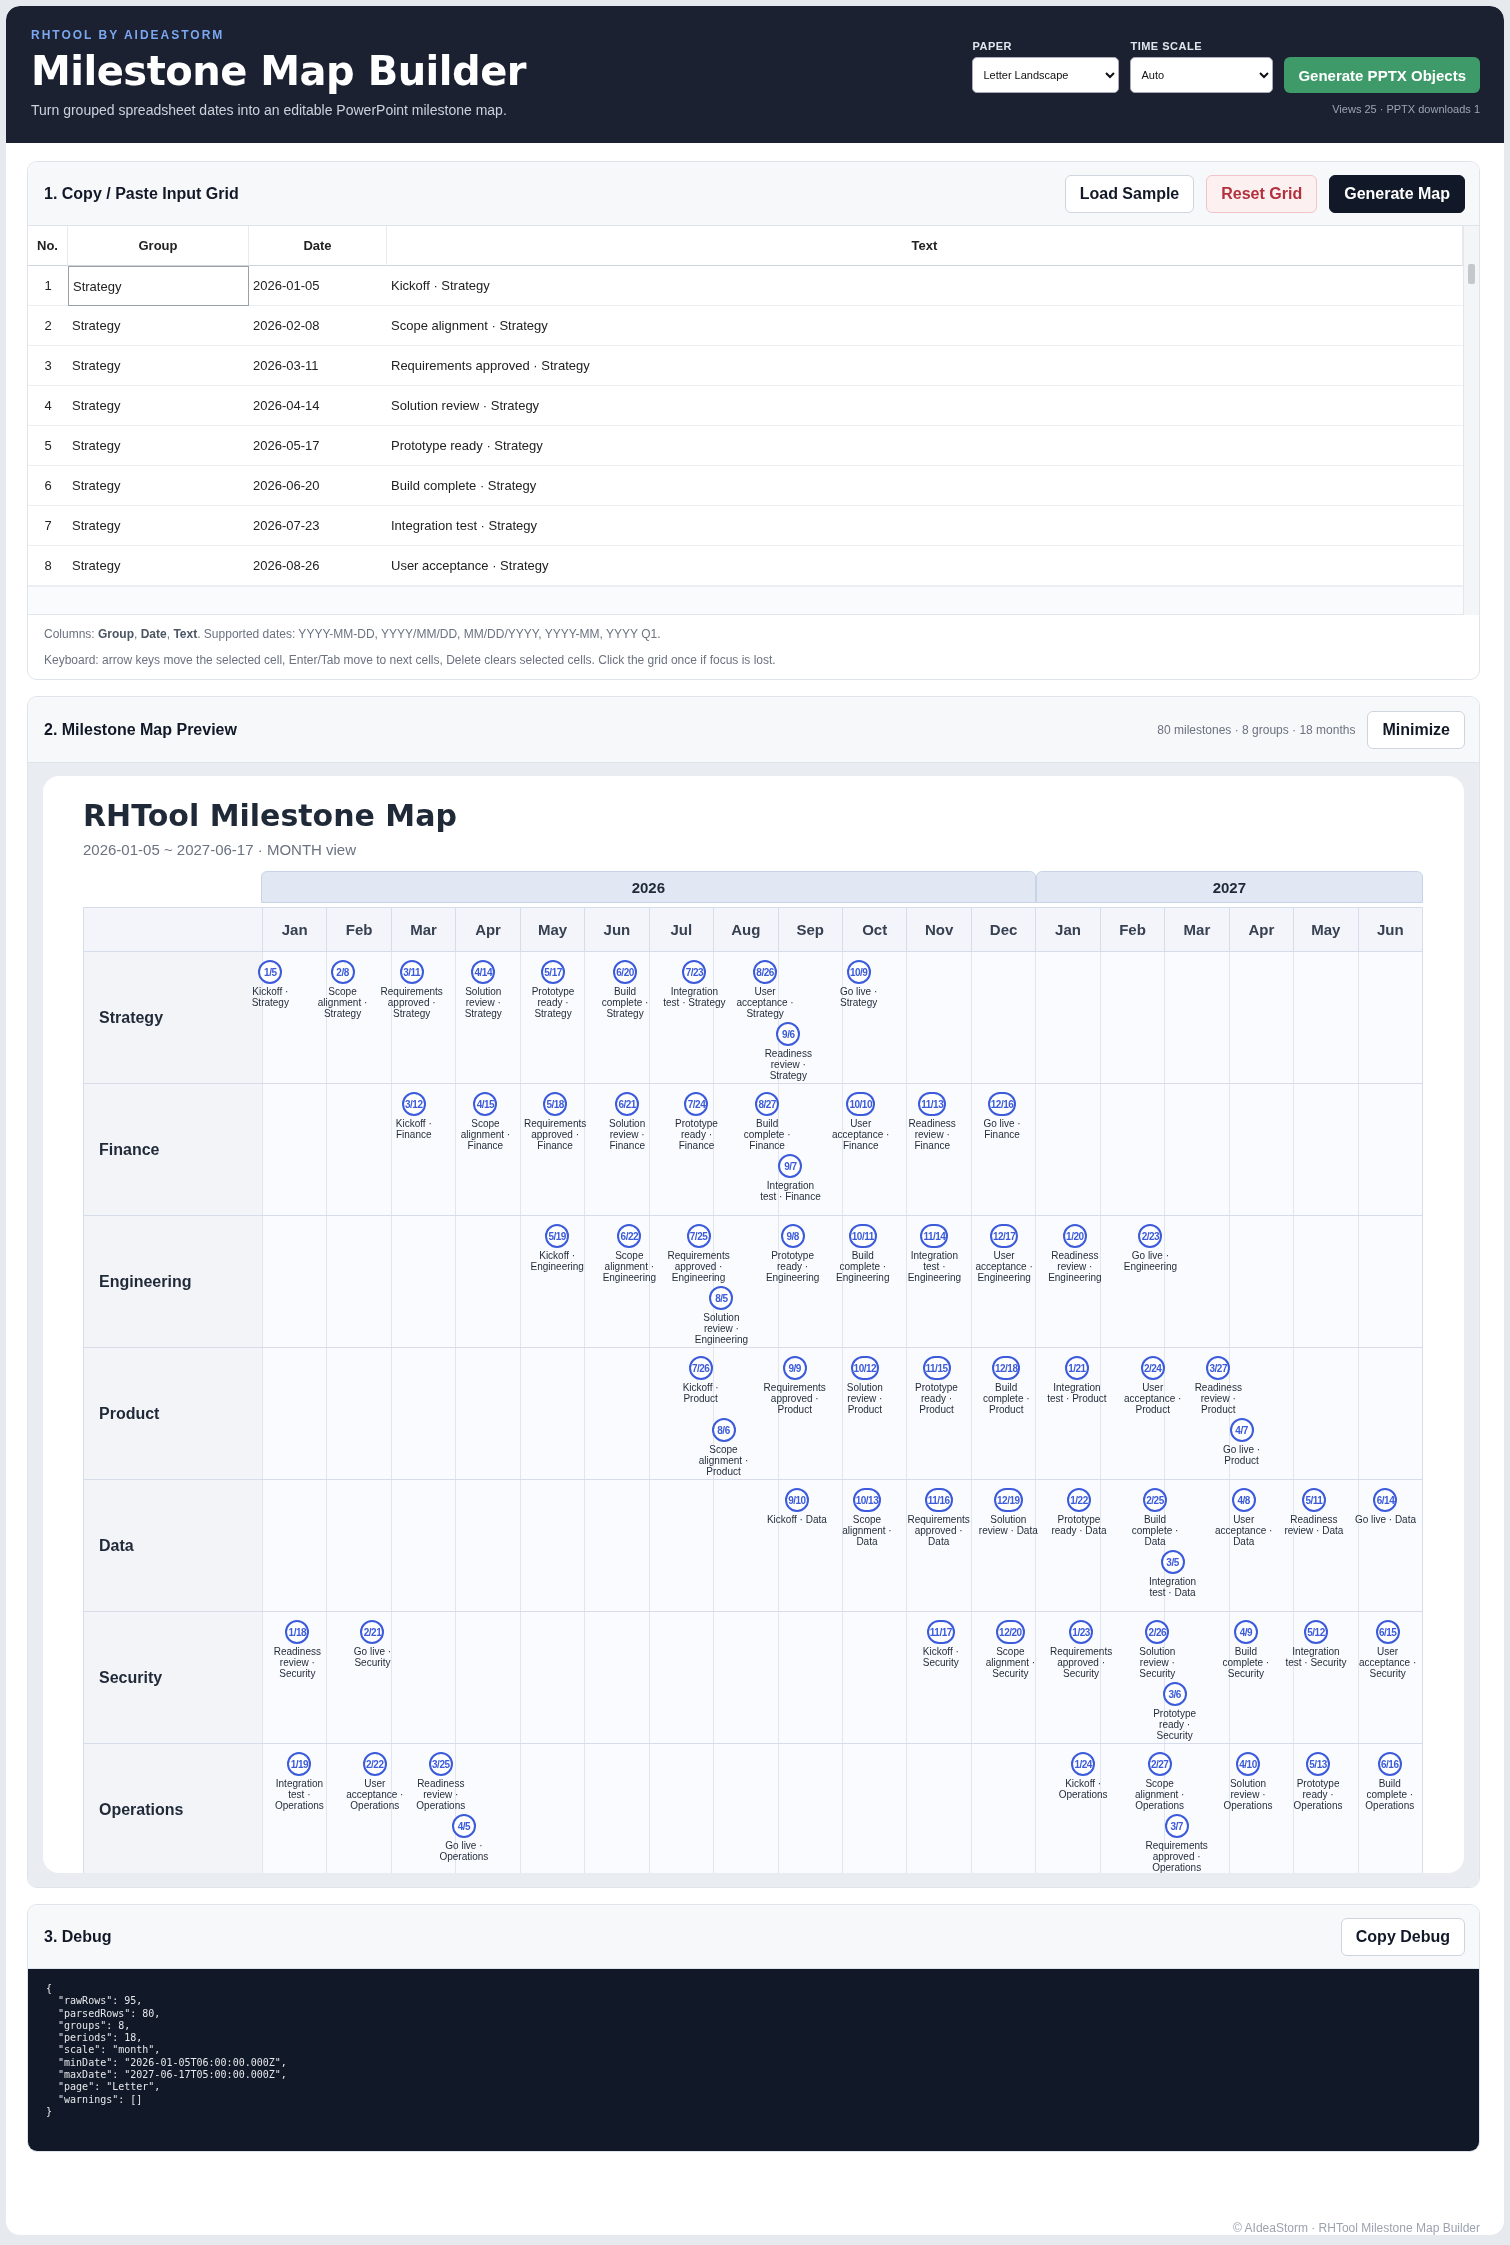 This screenshot has width=1510, height=2245. What do you see at coordinates (464, 1851) in the screenshot?
I see `milestone-label: Go live · Operations` at bounding box center [464, 1851].